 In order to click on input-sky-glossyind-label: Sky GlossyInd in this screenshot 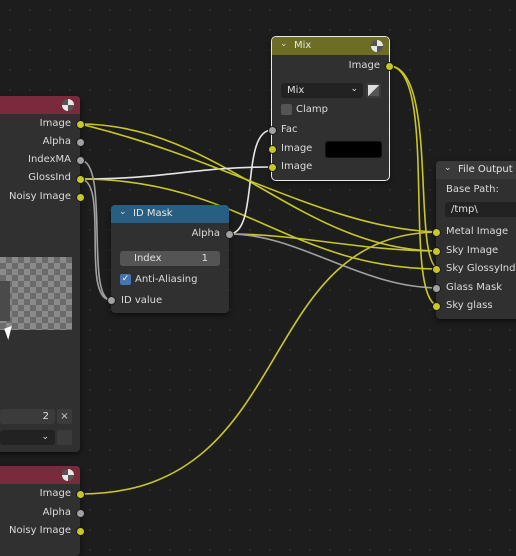, I will do `click(481, 268)`.